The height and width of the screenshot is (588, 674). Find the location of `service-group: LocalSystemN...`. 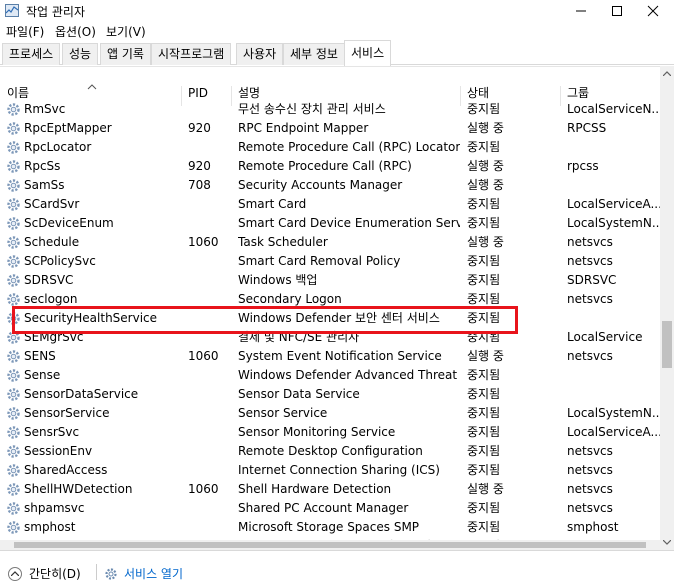

service-group: LocalSystemN... is located at coordinates (613, 223).